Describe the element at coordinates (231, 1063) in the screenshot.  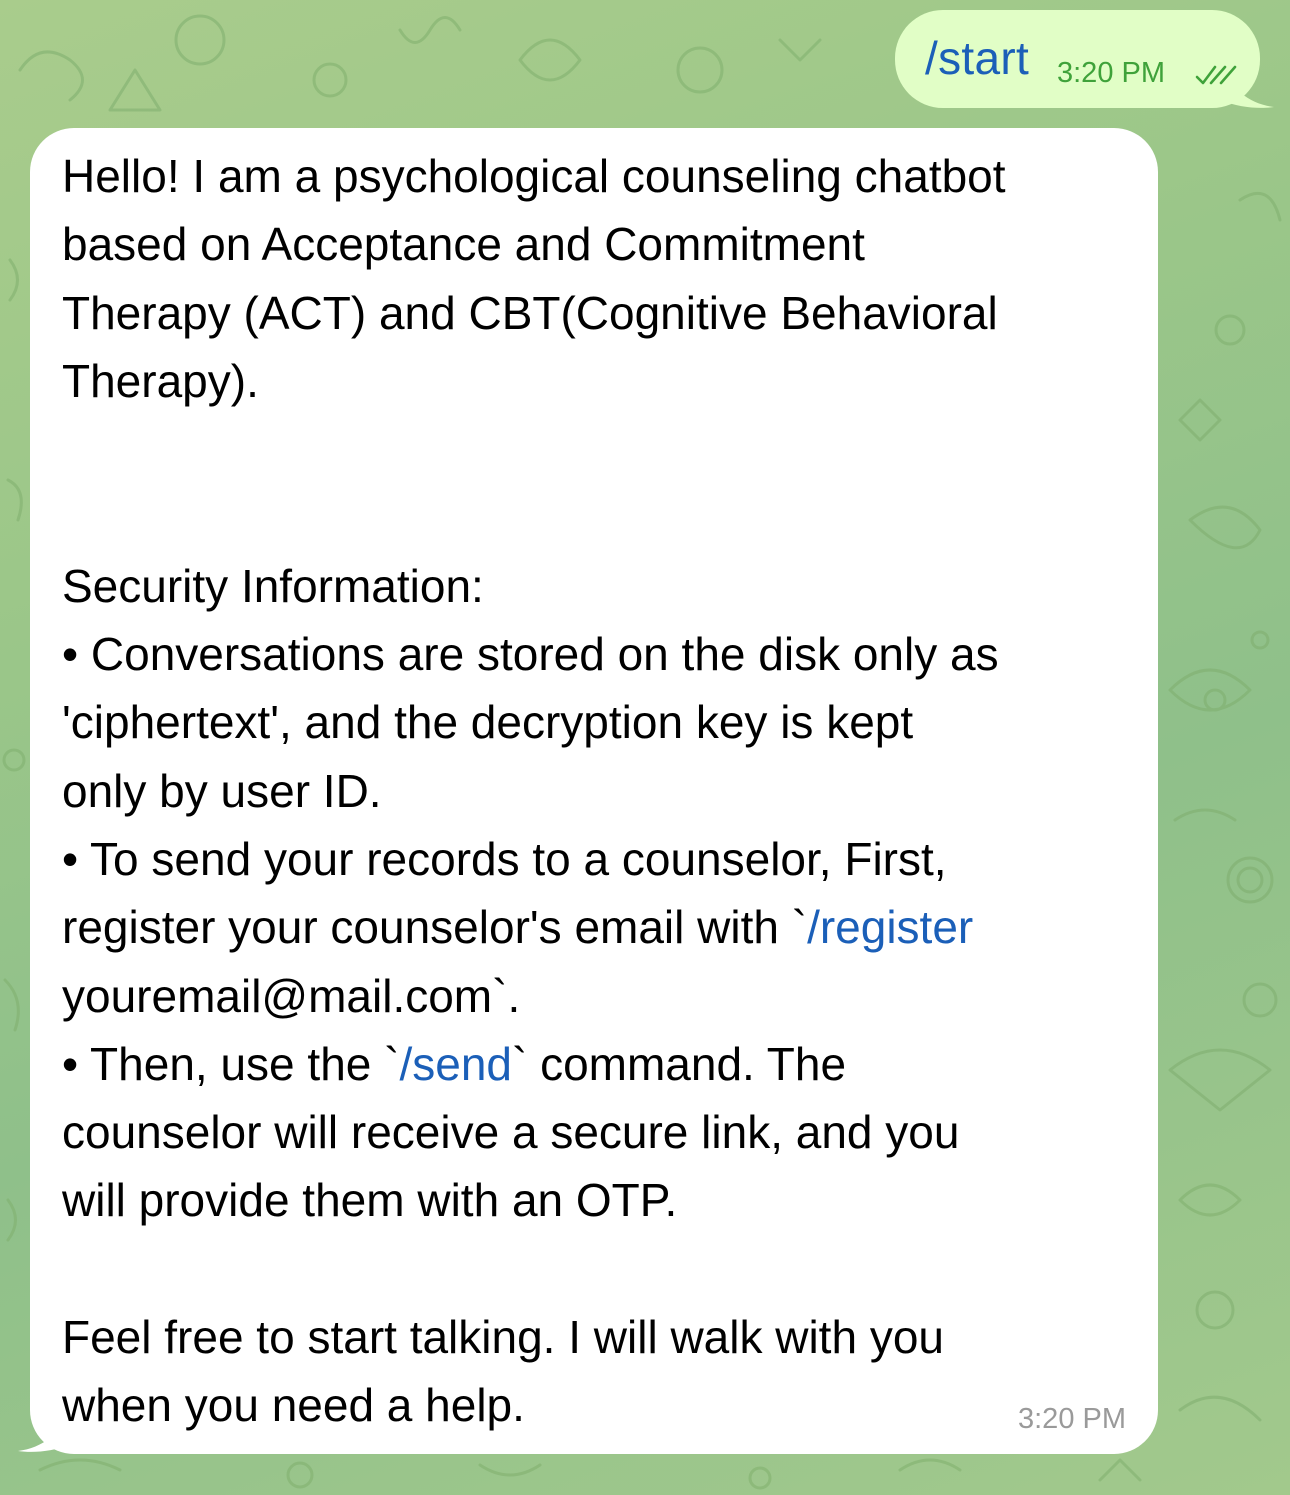
I see `message-text-segment: • Then, use the `` at that location.